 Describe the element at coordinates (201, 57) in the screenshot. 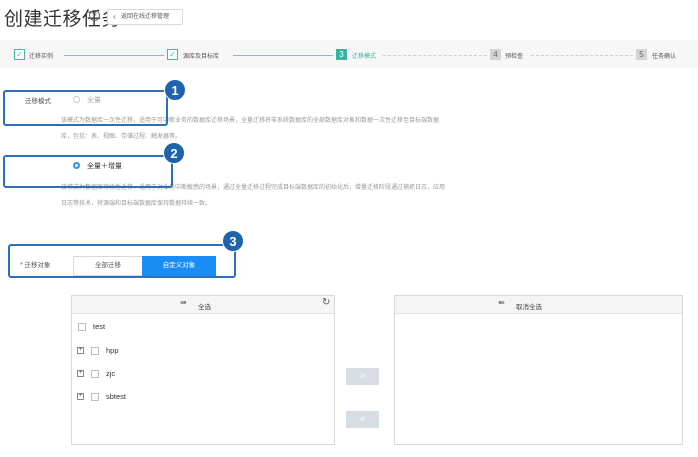

I see `step-2-label: 源库及目标库` at that location.